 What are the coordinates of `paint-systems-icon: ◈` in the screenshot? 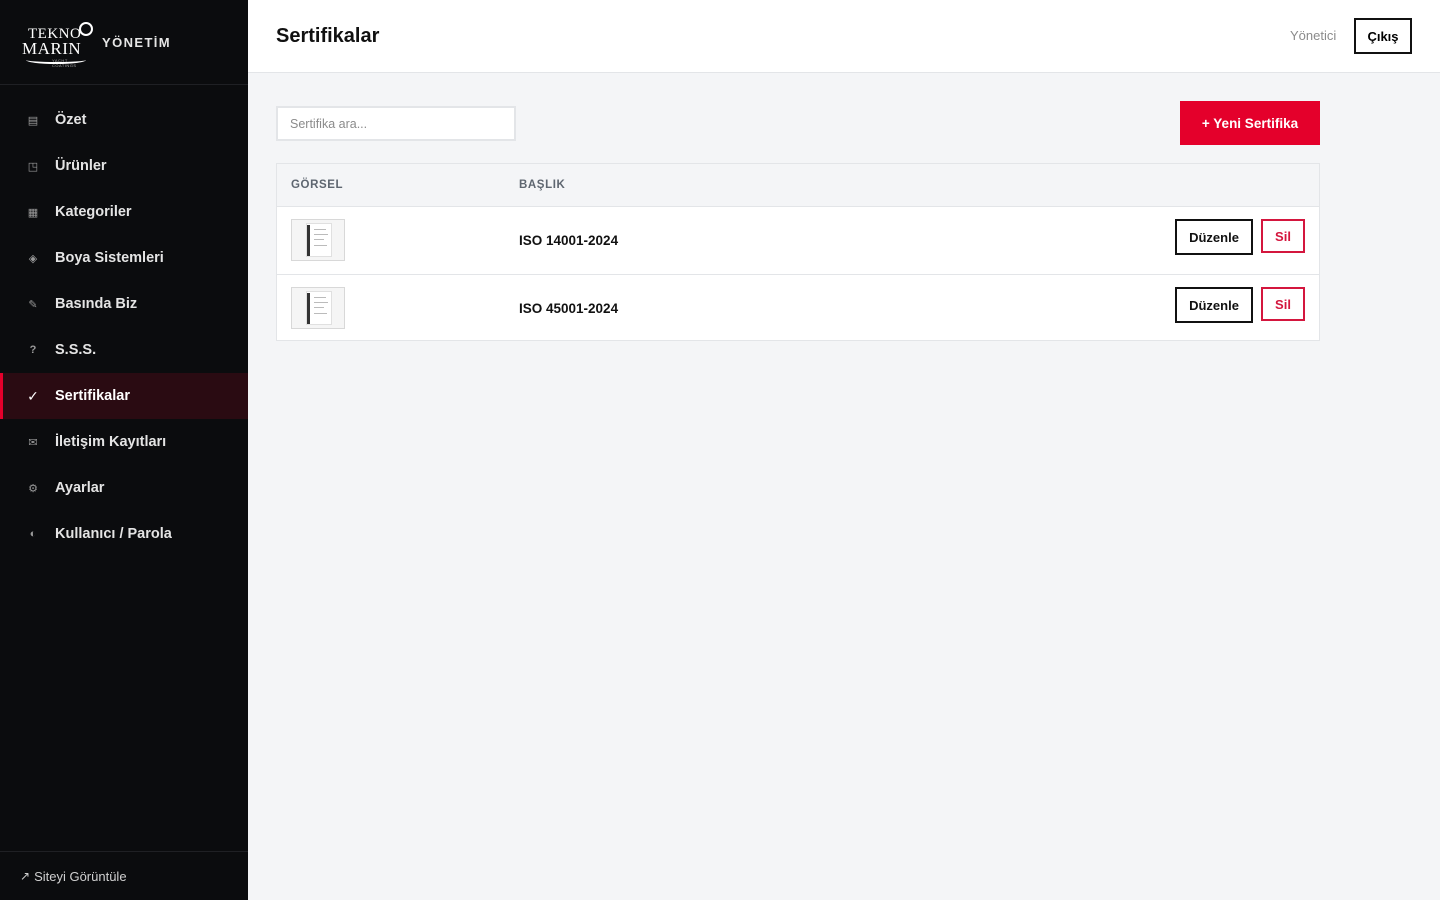 It's located at (33, 258).